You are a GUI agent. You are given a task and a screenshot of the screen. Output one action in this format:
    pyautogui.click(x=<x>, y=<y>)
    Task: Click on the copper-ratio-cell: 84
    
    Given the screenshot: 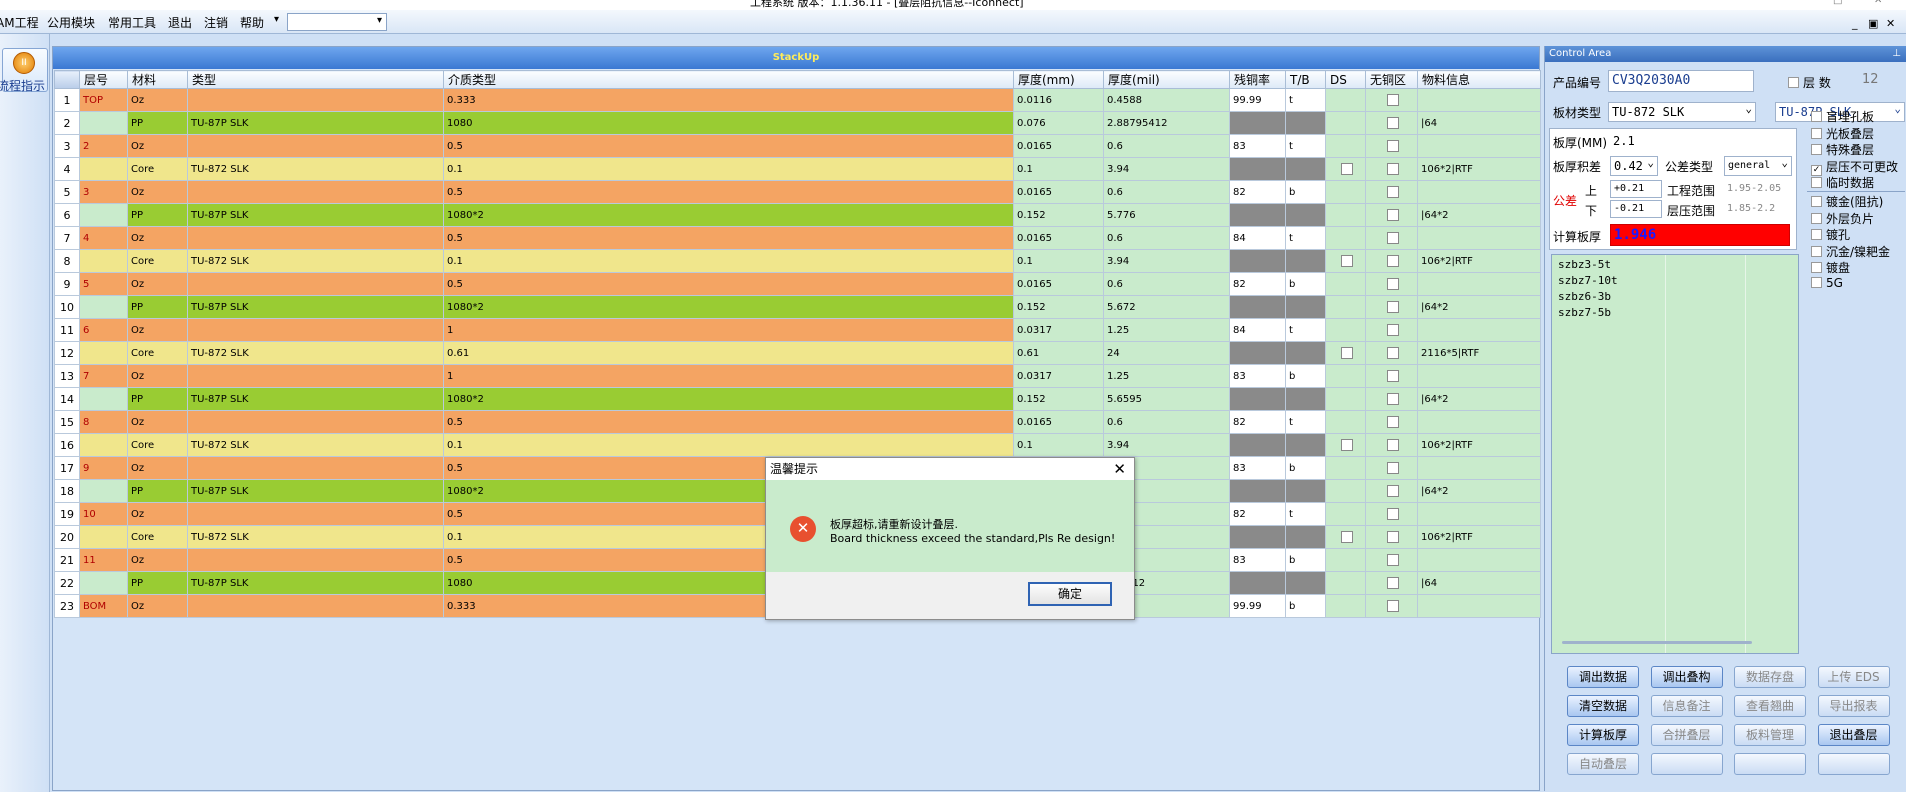 What is the action you would take?
    pyautogui.click(x=1257, y=238)
    